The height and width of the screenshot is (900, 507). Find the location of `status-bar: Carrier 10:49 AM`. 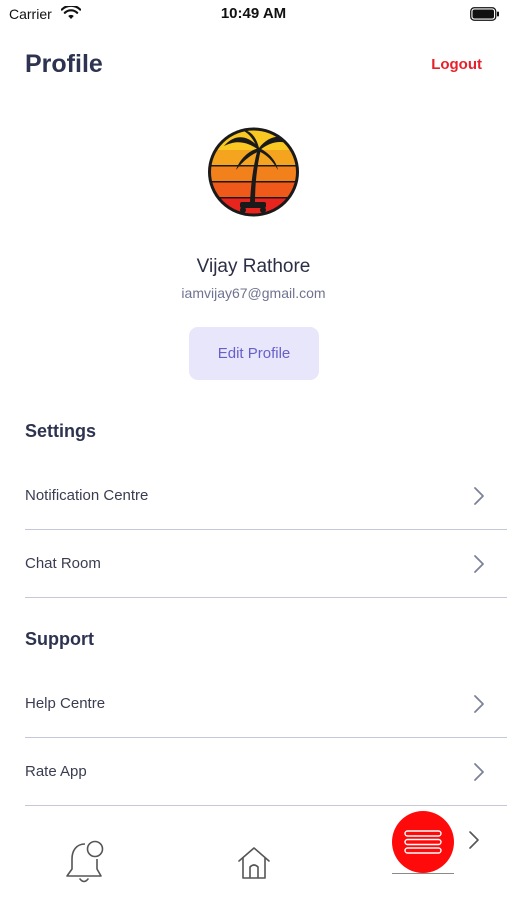

status-bar: Carrier 10:49 AM is located at coordinates (253, 14).